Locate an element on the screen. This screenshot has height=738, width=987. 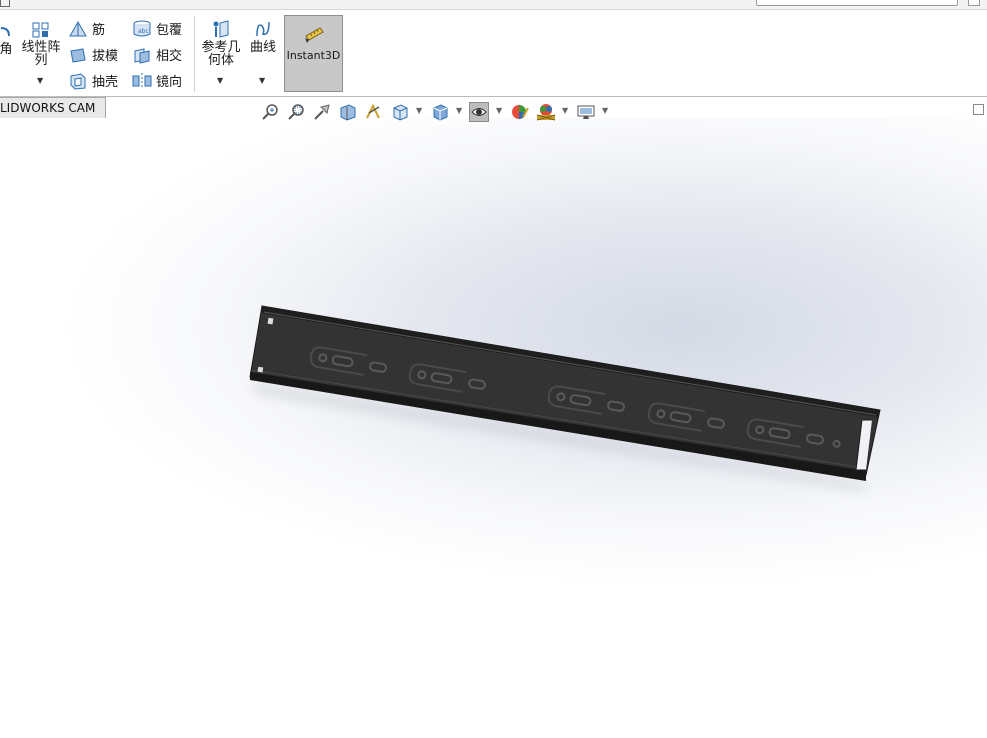
intersect-button: 相交 is located at coordinates (157, 54).